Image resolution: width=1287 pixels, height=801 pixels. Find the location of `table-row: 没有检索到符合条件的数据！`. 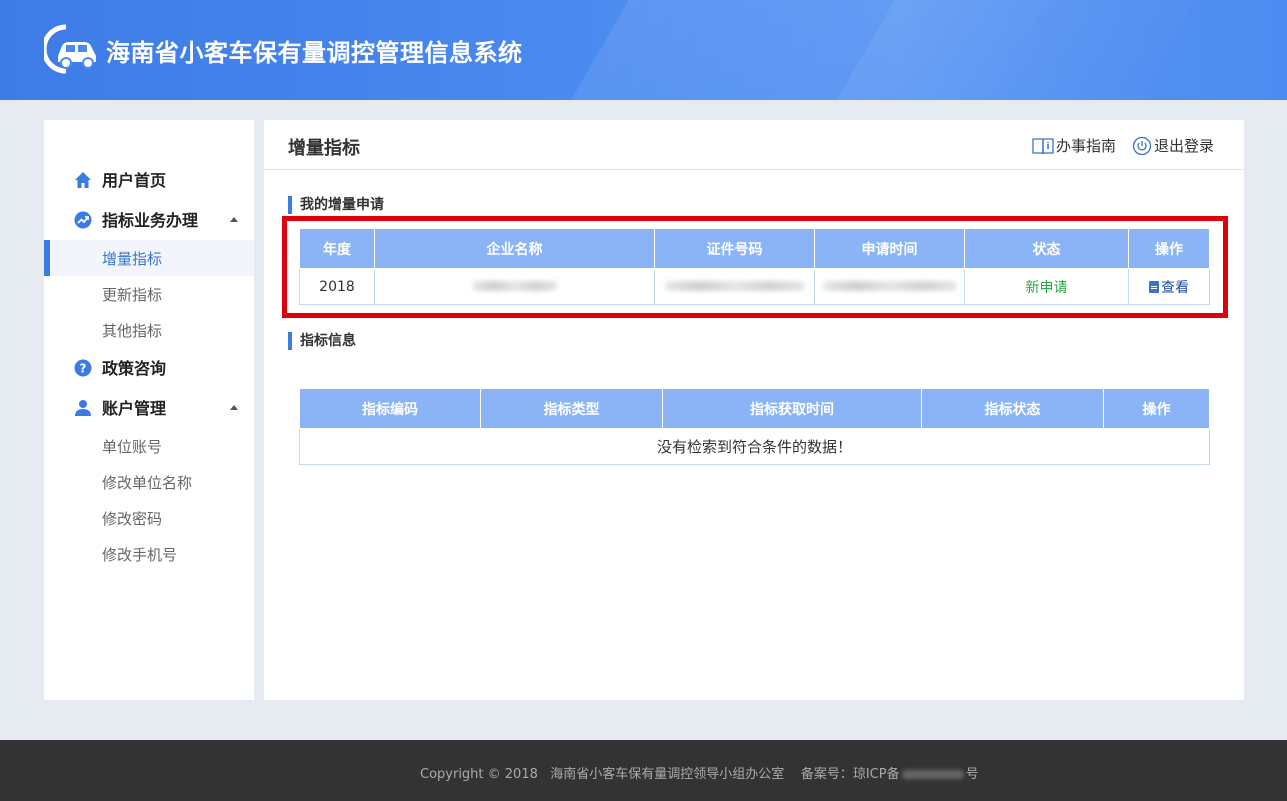

table-row: 没有检索到符合条件的数据！ is located at coordinates (754, 446).